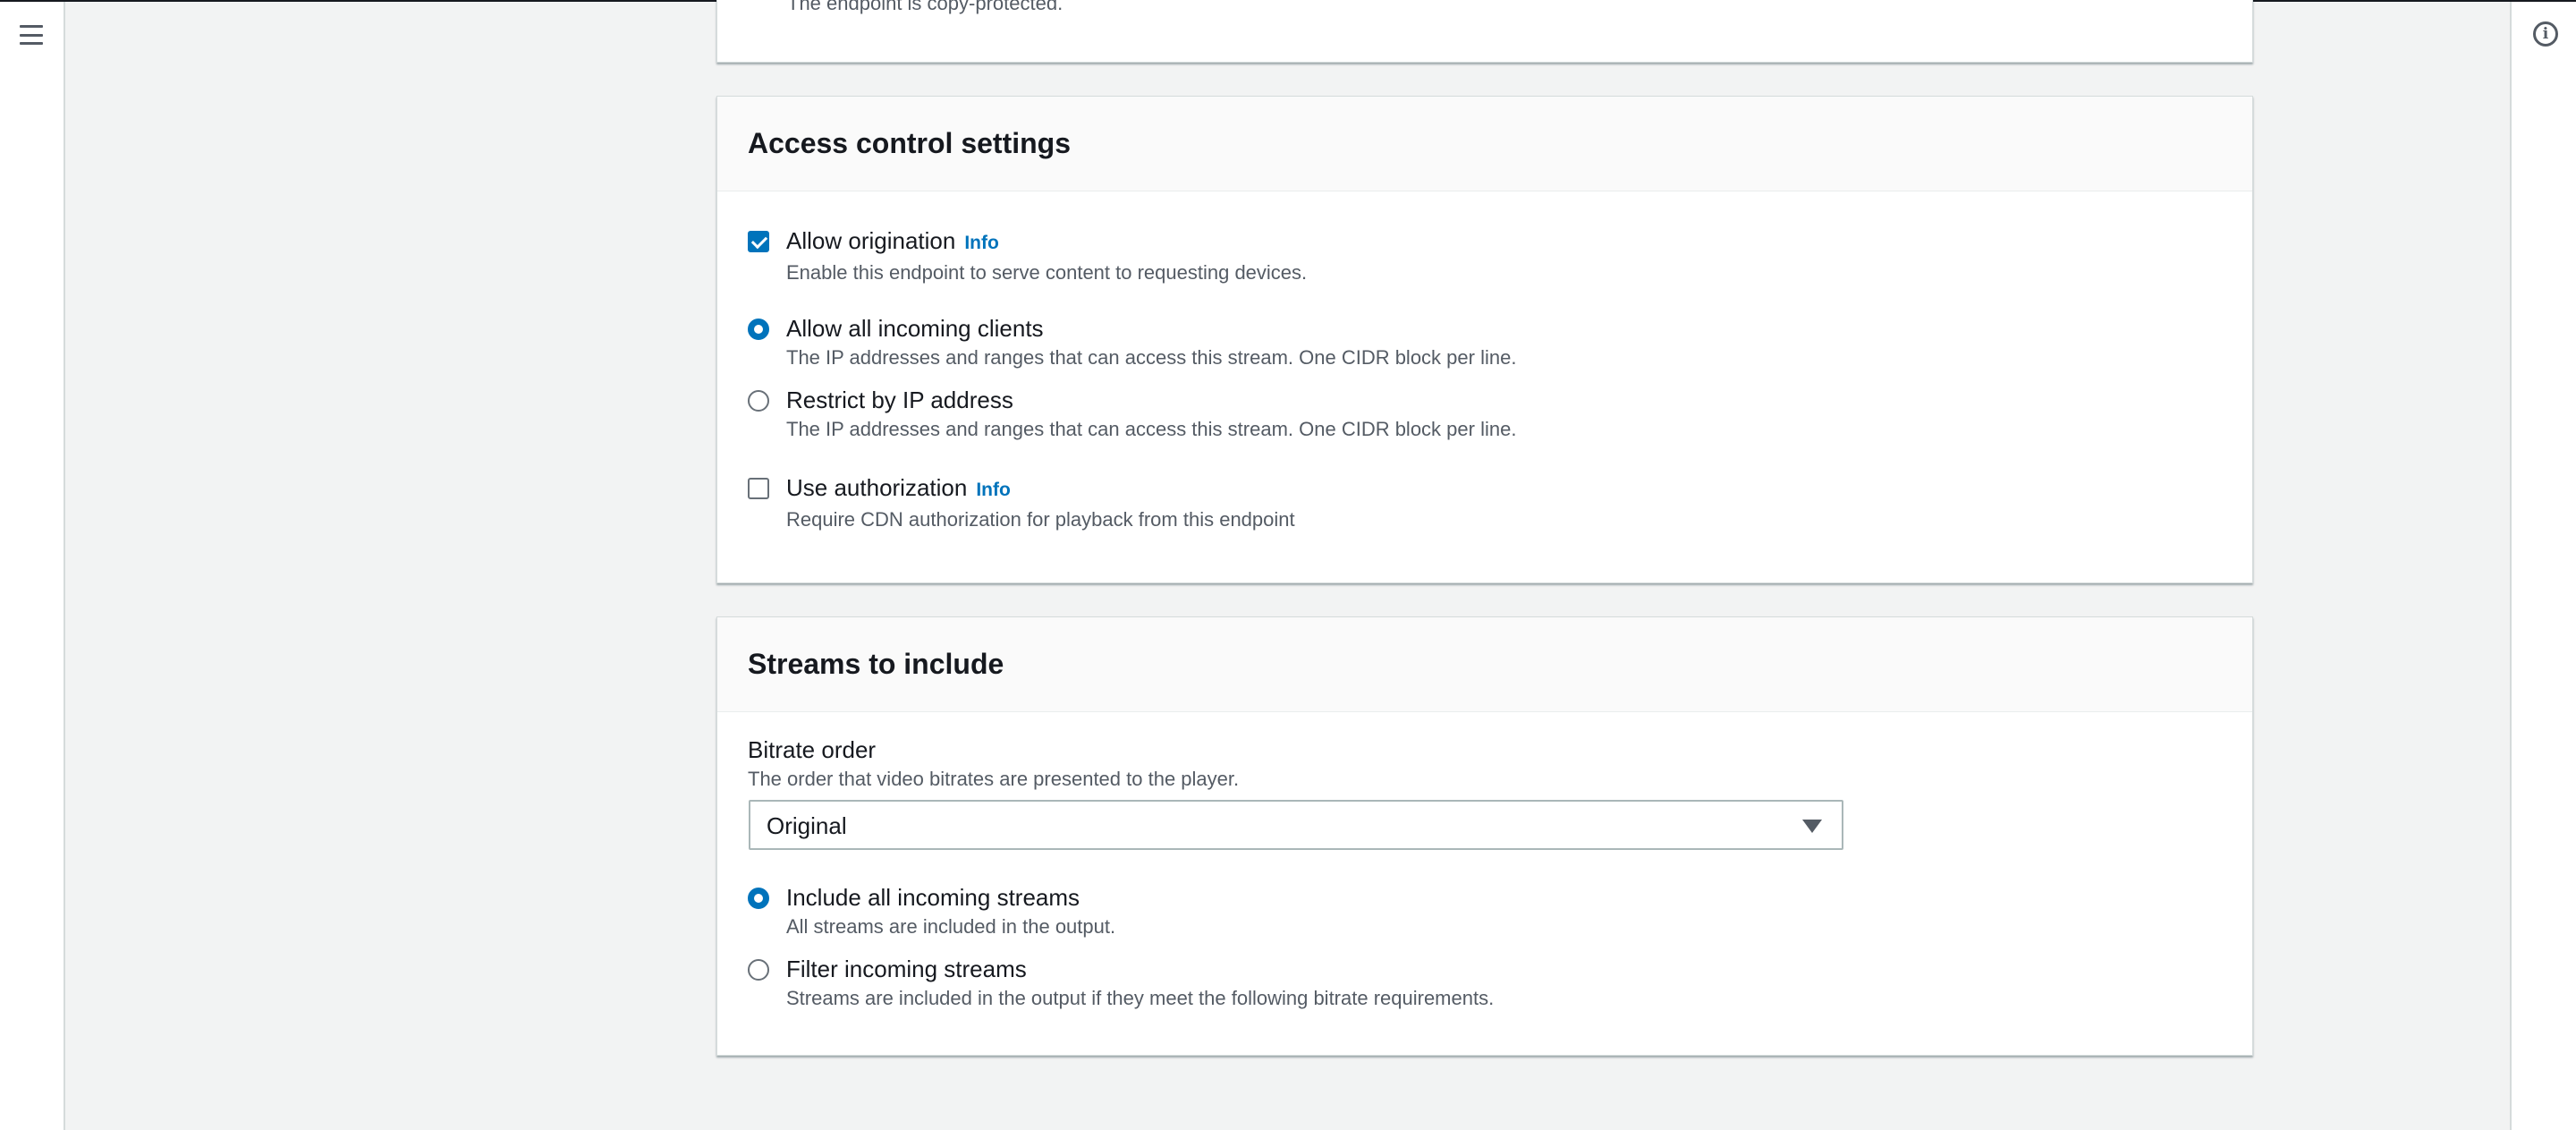 This screenshot has height=1130, width=2576. What do you see at coordinates (1040, 489) in the screenshot?
I see `use-authorization-label: Use authorization Info` at bounding box center [1040, 489].